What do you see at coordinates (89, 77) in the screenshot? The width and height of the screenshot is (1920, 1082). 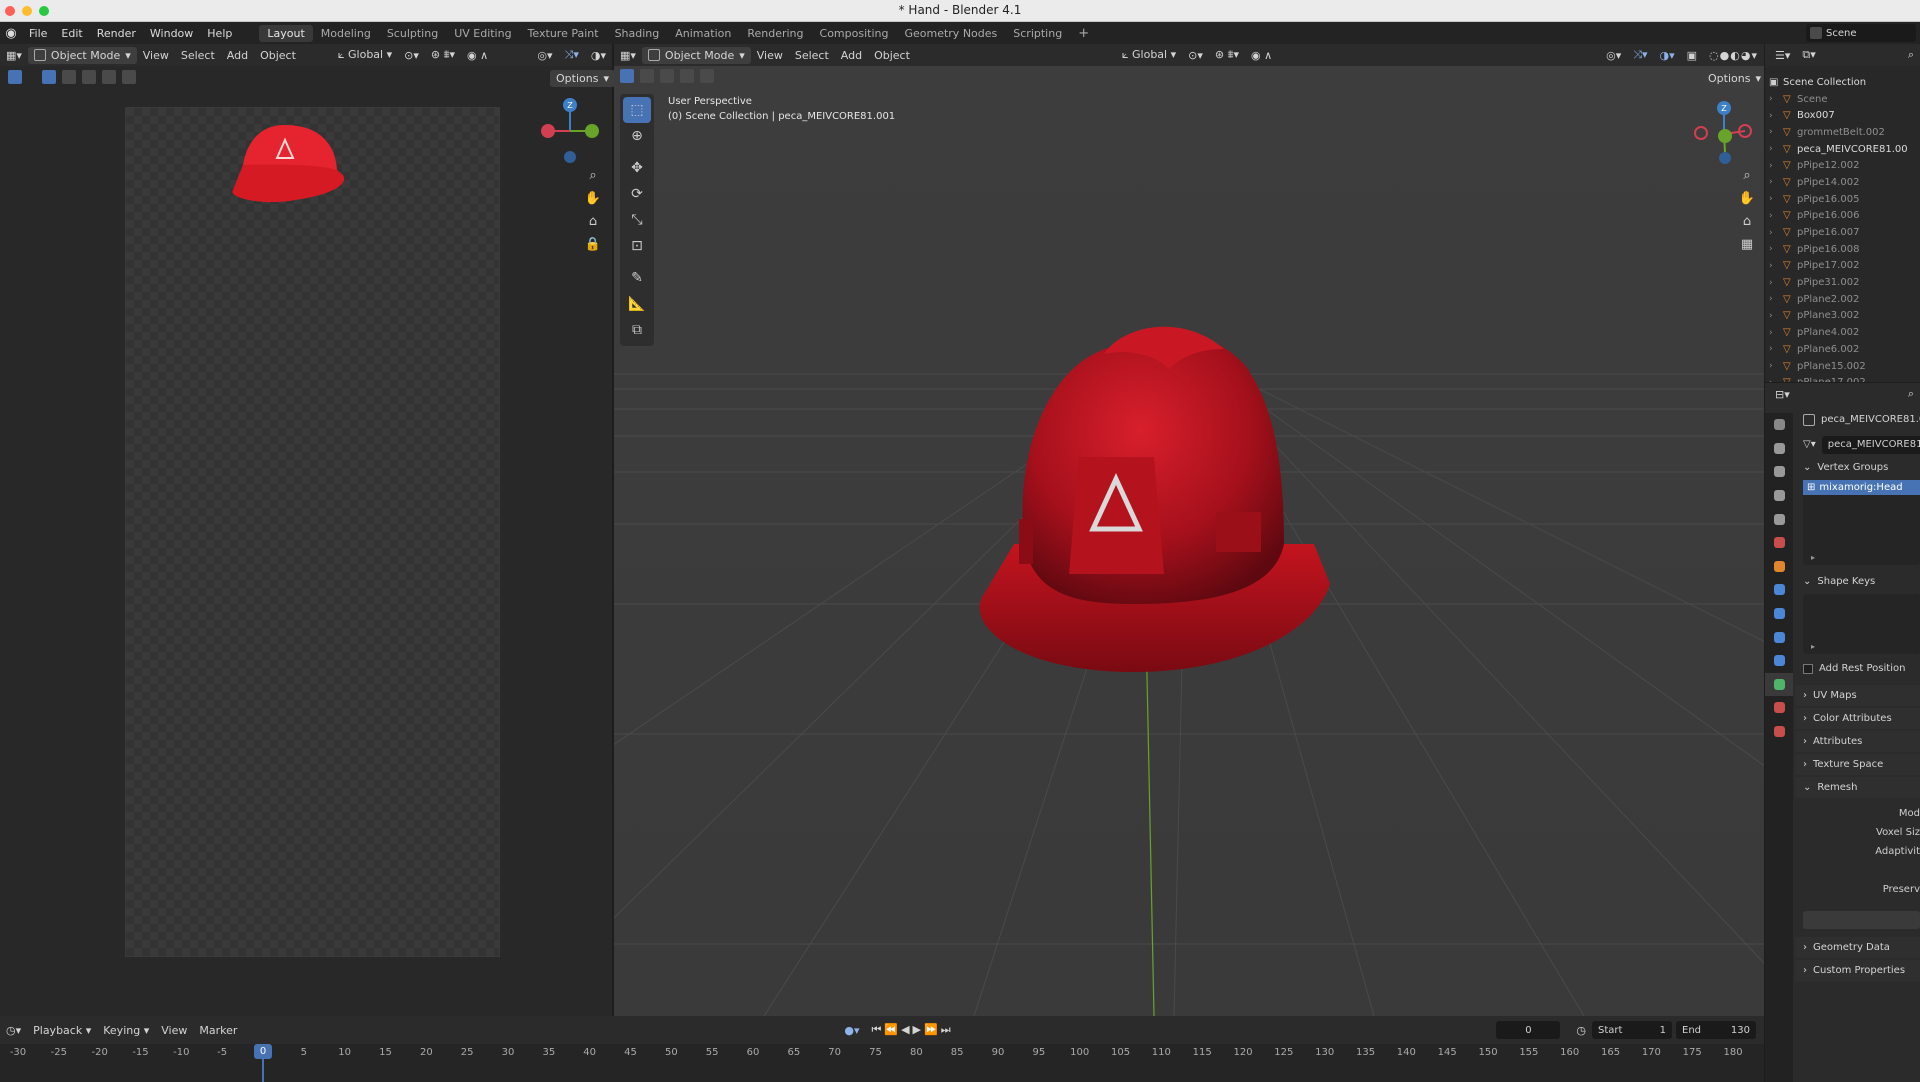 I see `select-mode-subtract-icon` at bounding box center [89, 77].